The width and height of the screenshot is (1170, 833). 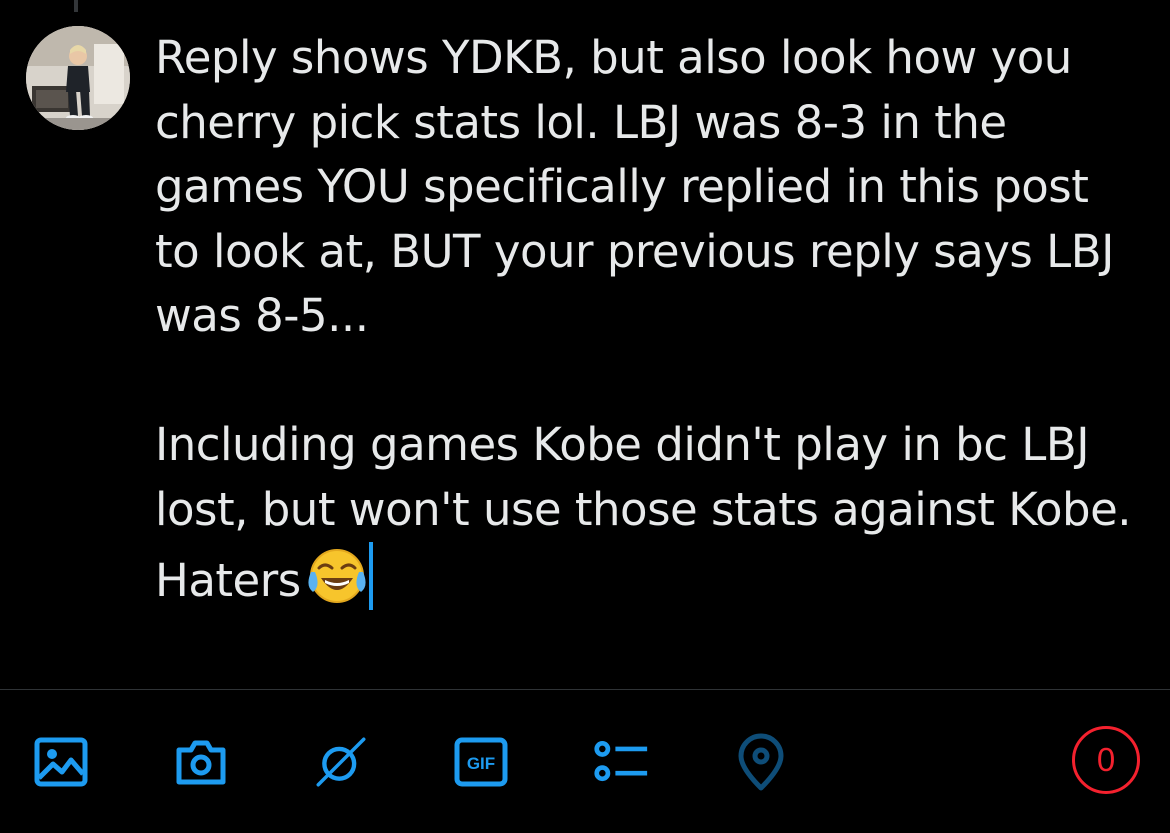 I want to click on gif-button: GIF, so click(x=481, y=762).